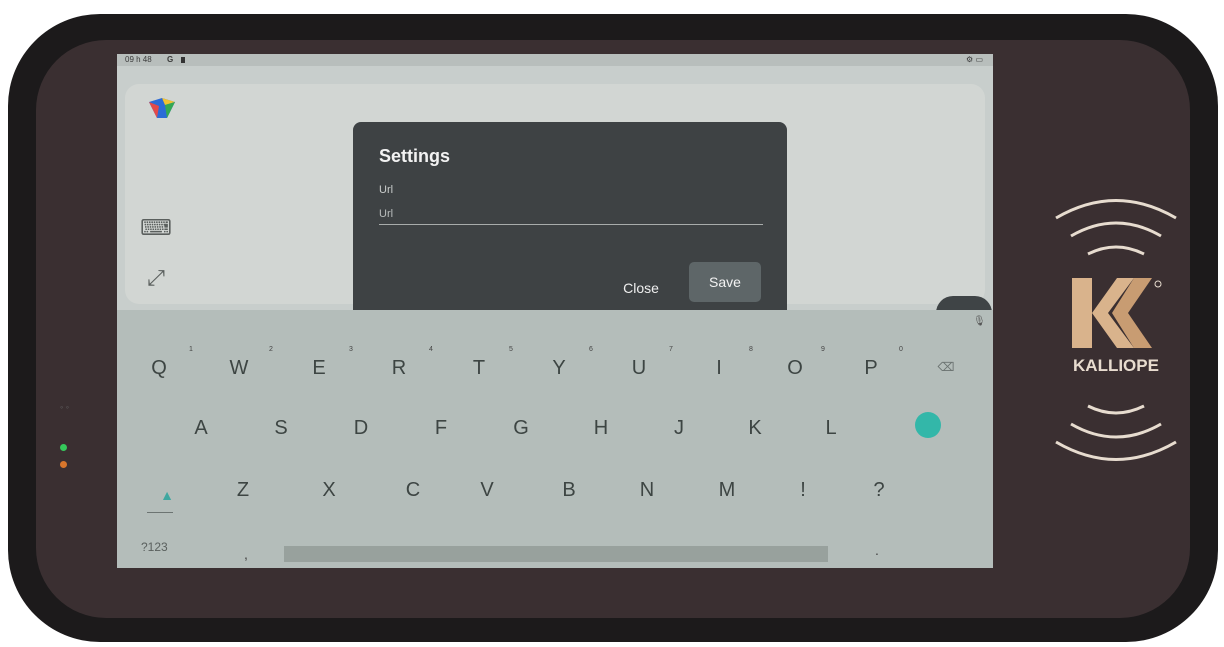 The width and height of the screenshot is (1224, 647). I want to click on key-h: H, so click(601, 428).